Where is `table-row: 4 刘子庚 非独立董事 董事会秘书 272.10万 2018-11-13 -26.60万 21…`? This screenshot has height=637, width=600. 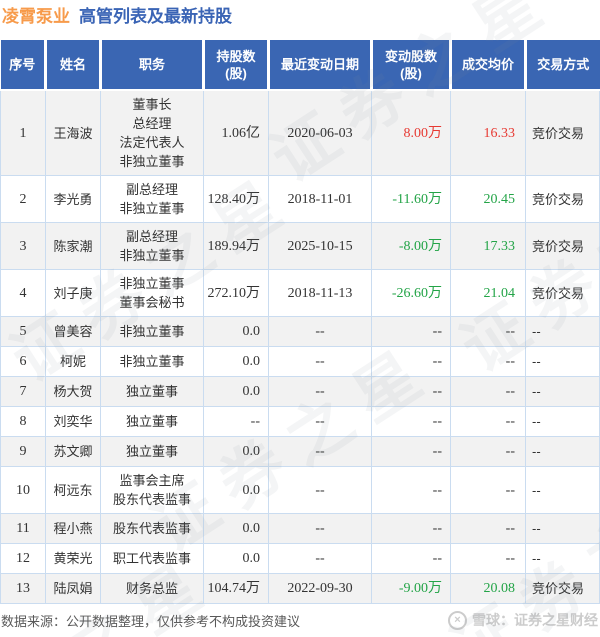 table-row: 4 刘子庚 非独立董事 董事会秘书 272.10万 2018-11-13 -26.60万 21… is located at coordinates (300, 293).